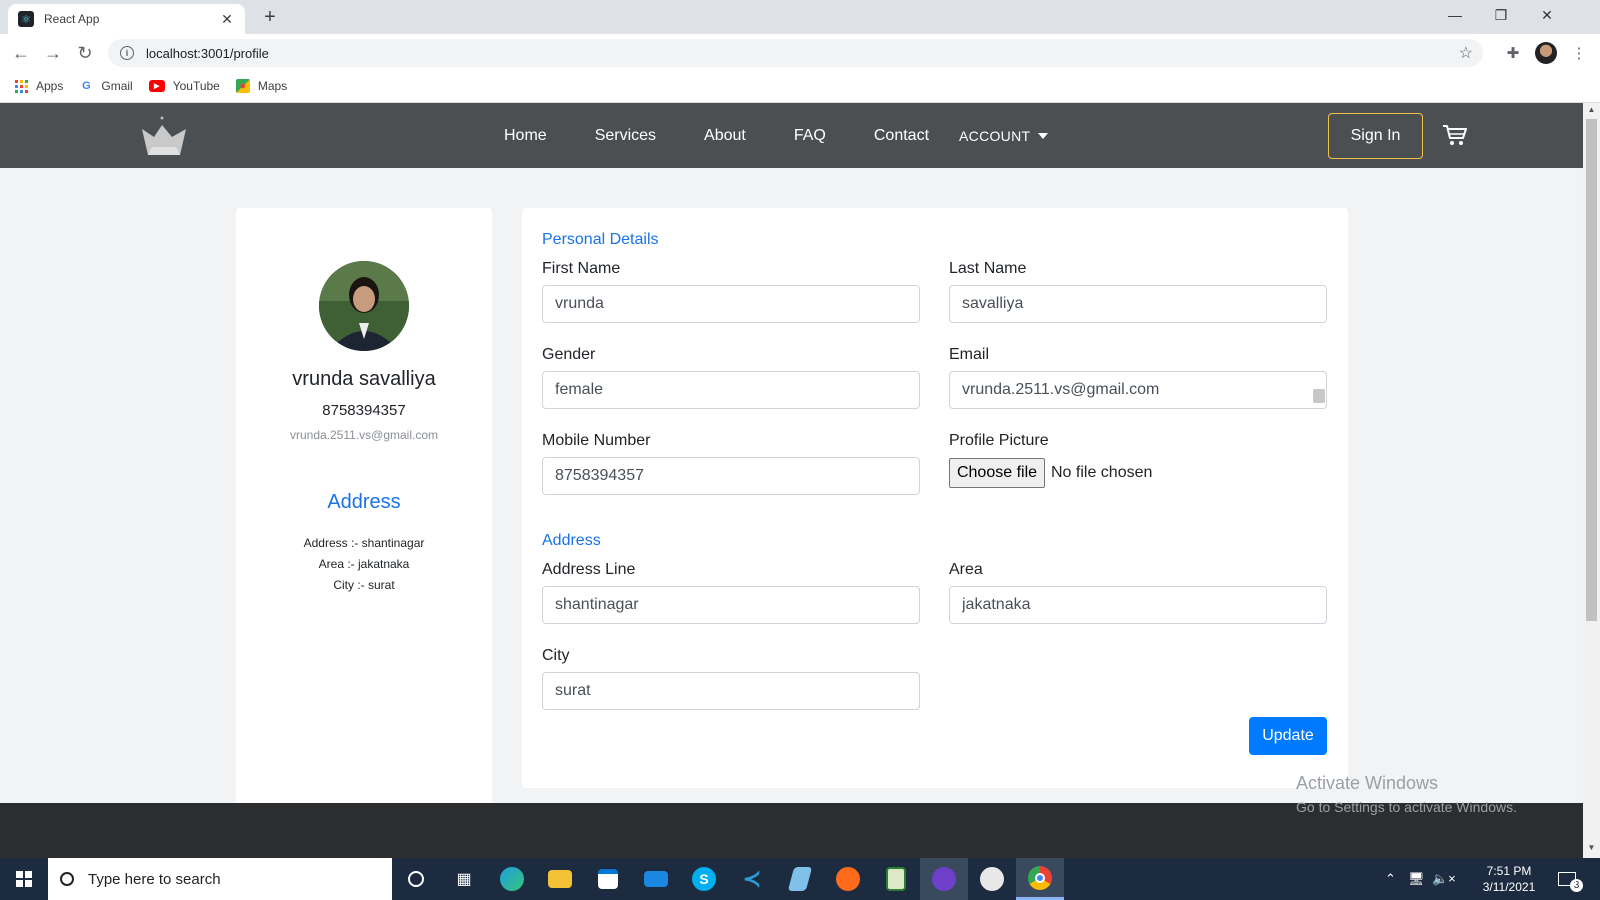  What do you see at coordinates (571, 540) in the screenshot?
I see `address-section-heading: Address` at bounding box center [571, 540].